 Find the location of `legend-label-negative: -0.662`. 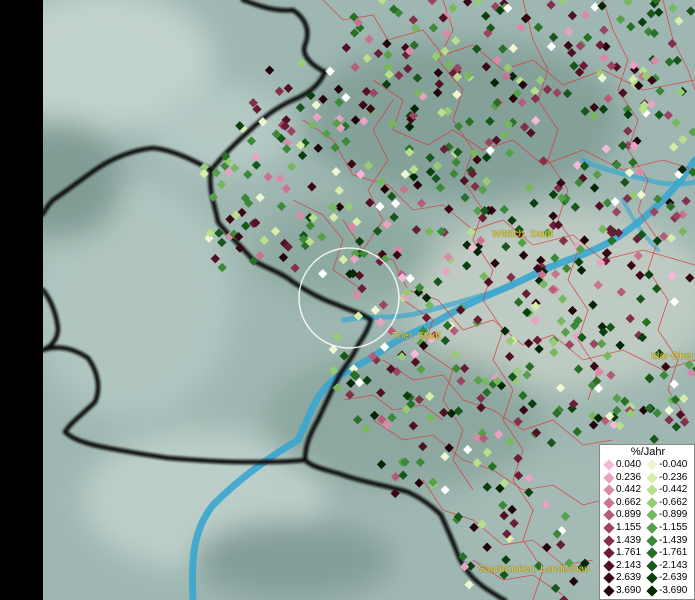

legend-label-negative: -0.662 is located at coordinates (673, 502).